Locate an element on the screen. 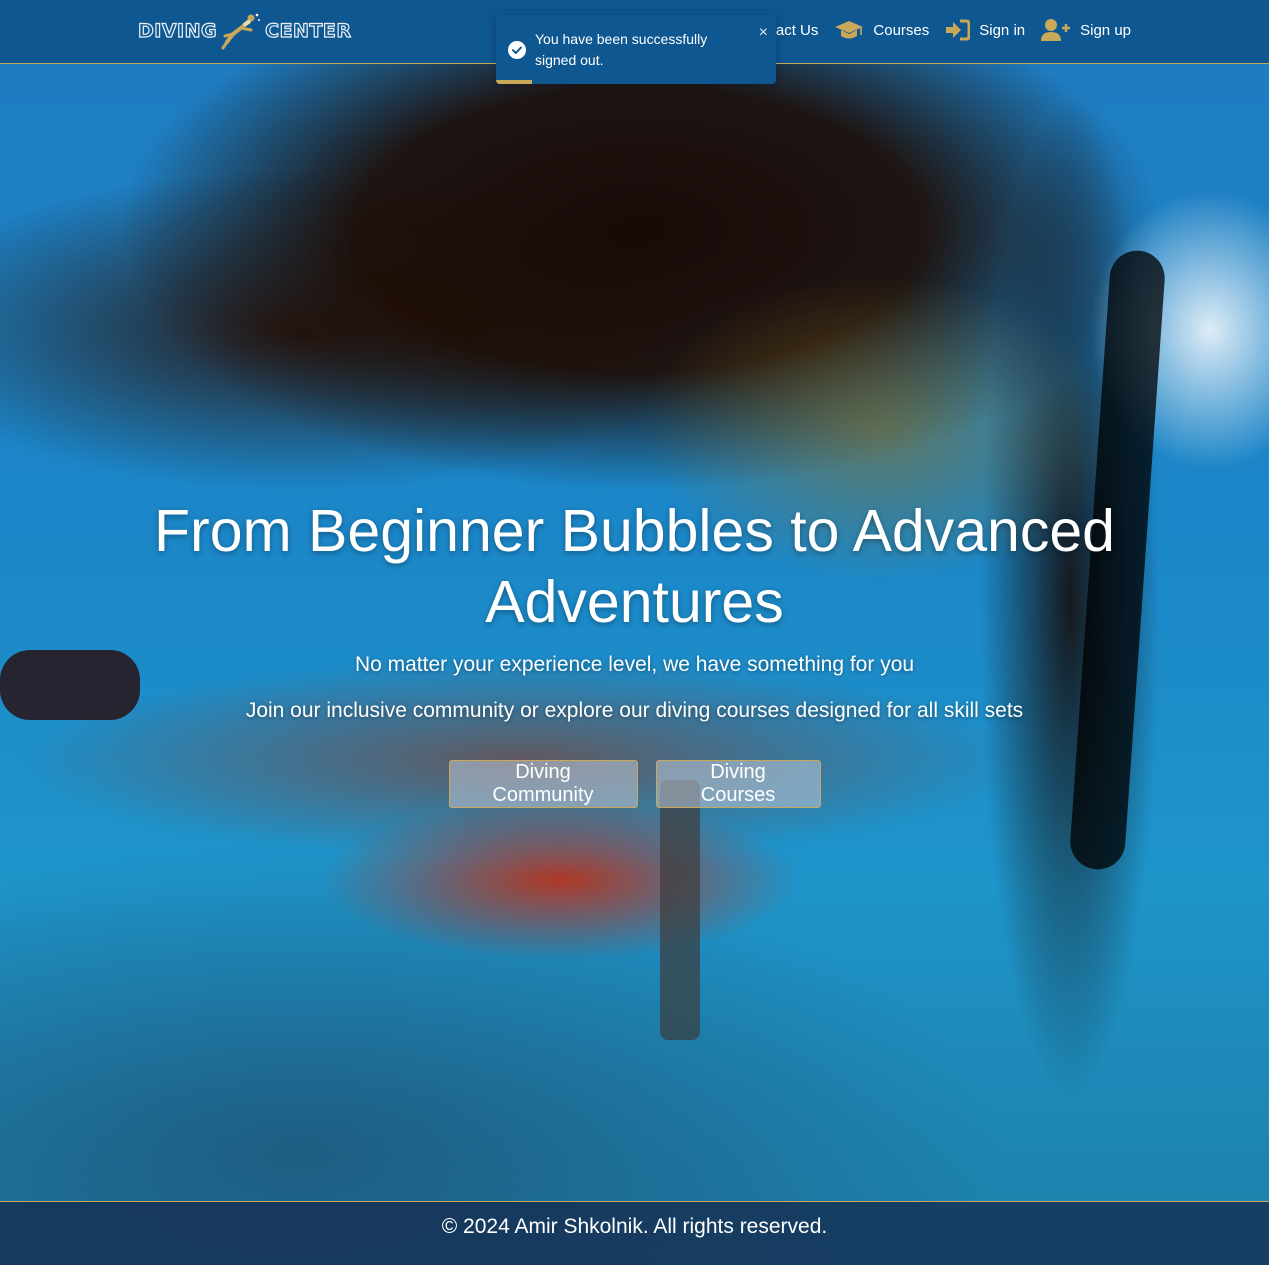  logo: DIVING CENTER is located at coordinates (244, 31).